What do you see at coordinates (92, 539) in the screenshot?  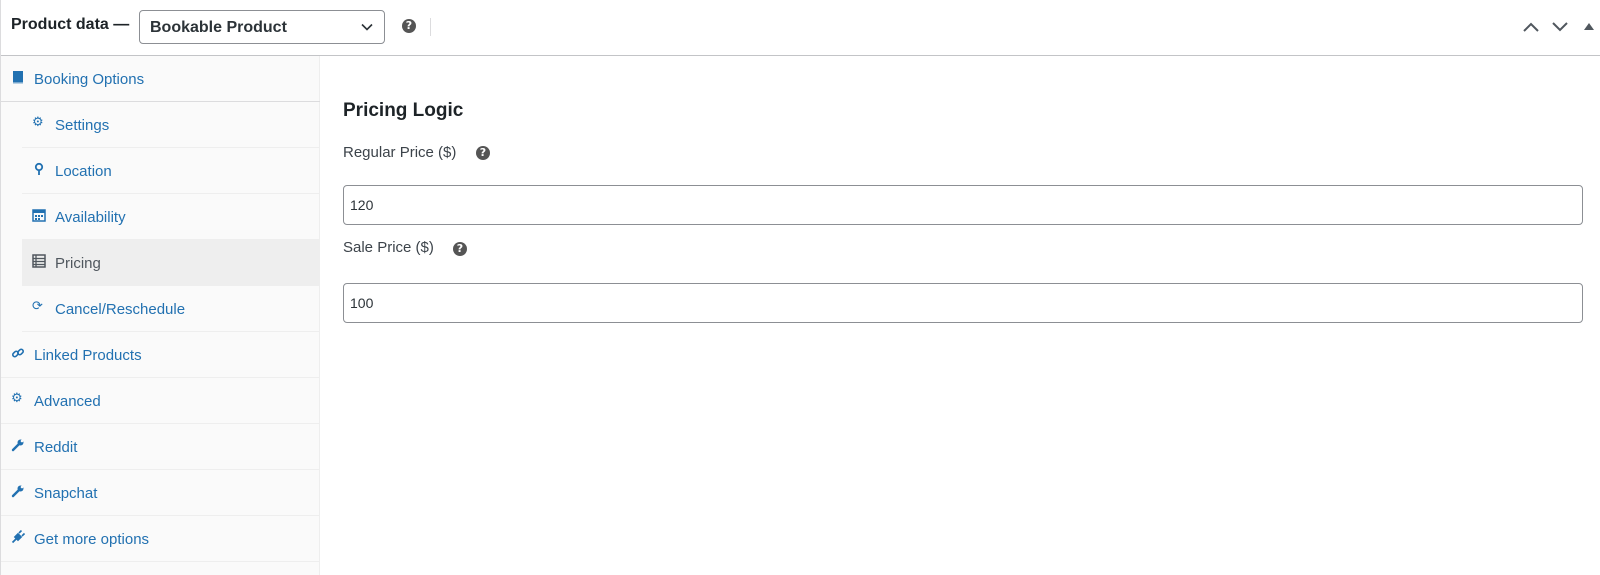 I see `tab-label: Get more options` at bounding box center [92, 539].